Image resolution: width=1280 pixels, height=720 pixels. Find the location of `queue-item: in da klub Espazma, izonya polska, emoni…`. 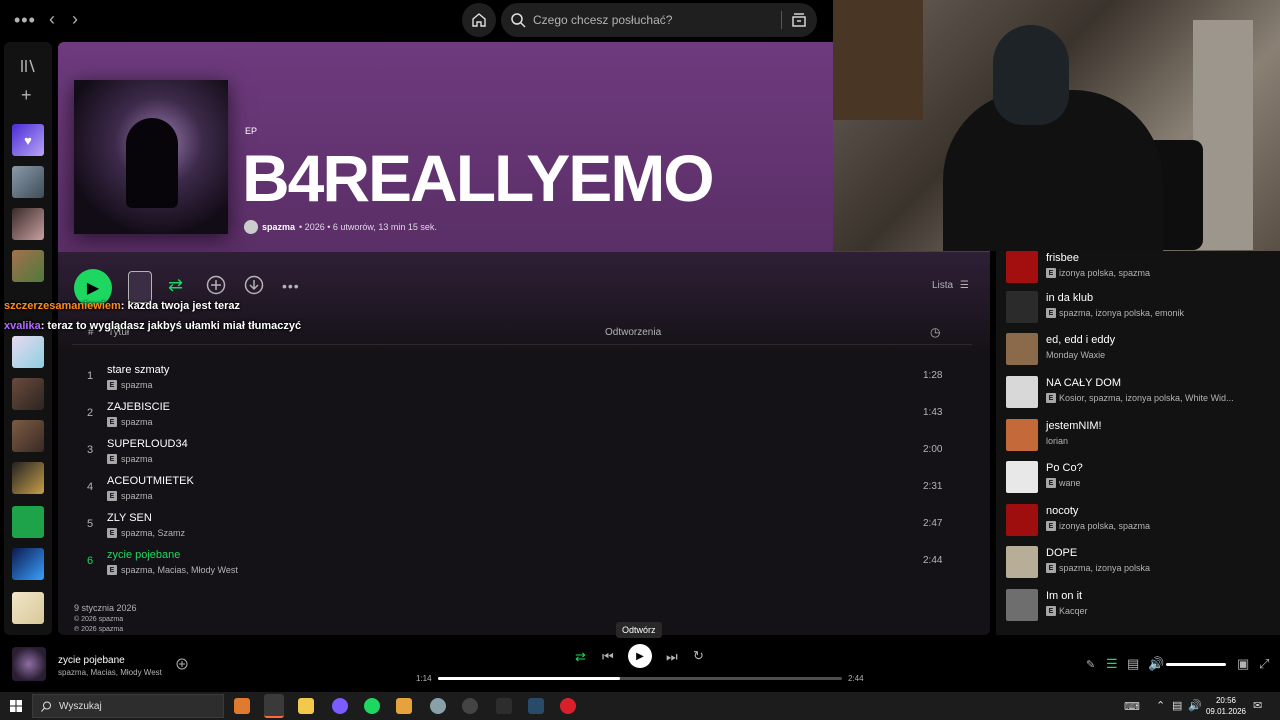

queue-item: in da klub Espazma, izonya polska, emoni… is located at coordinates (1141, 309).